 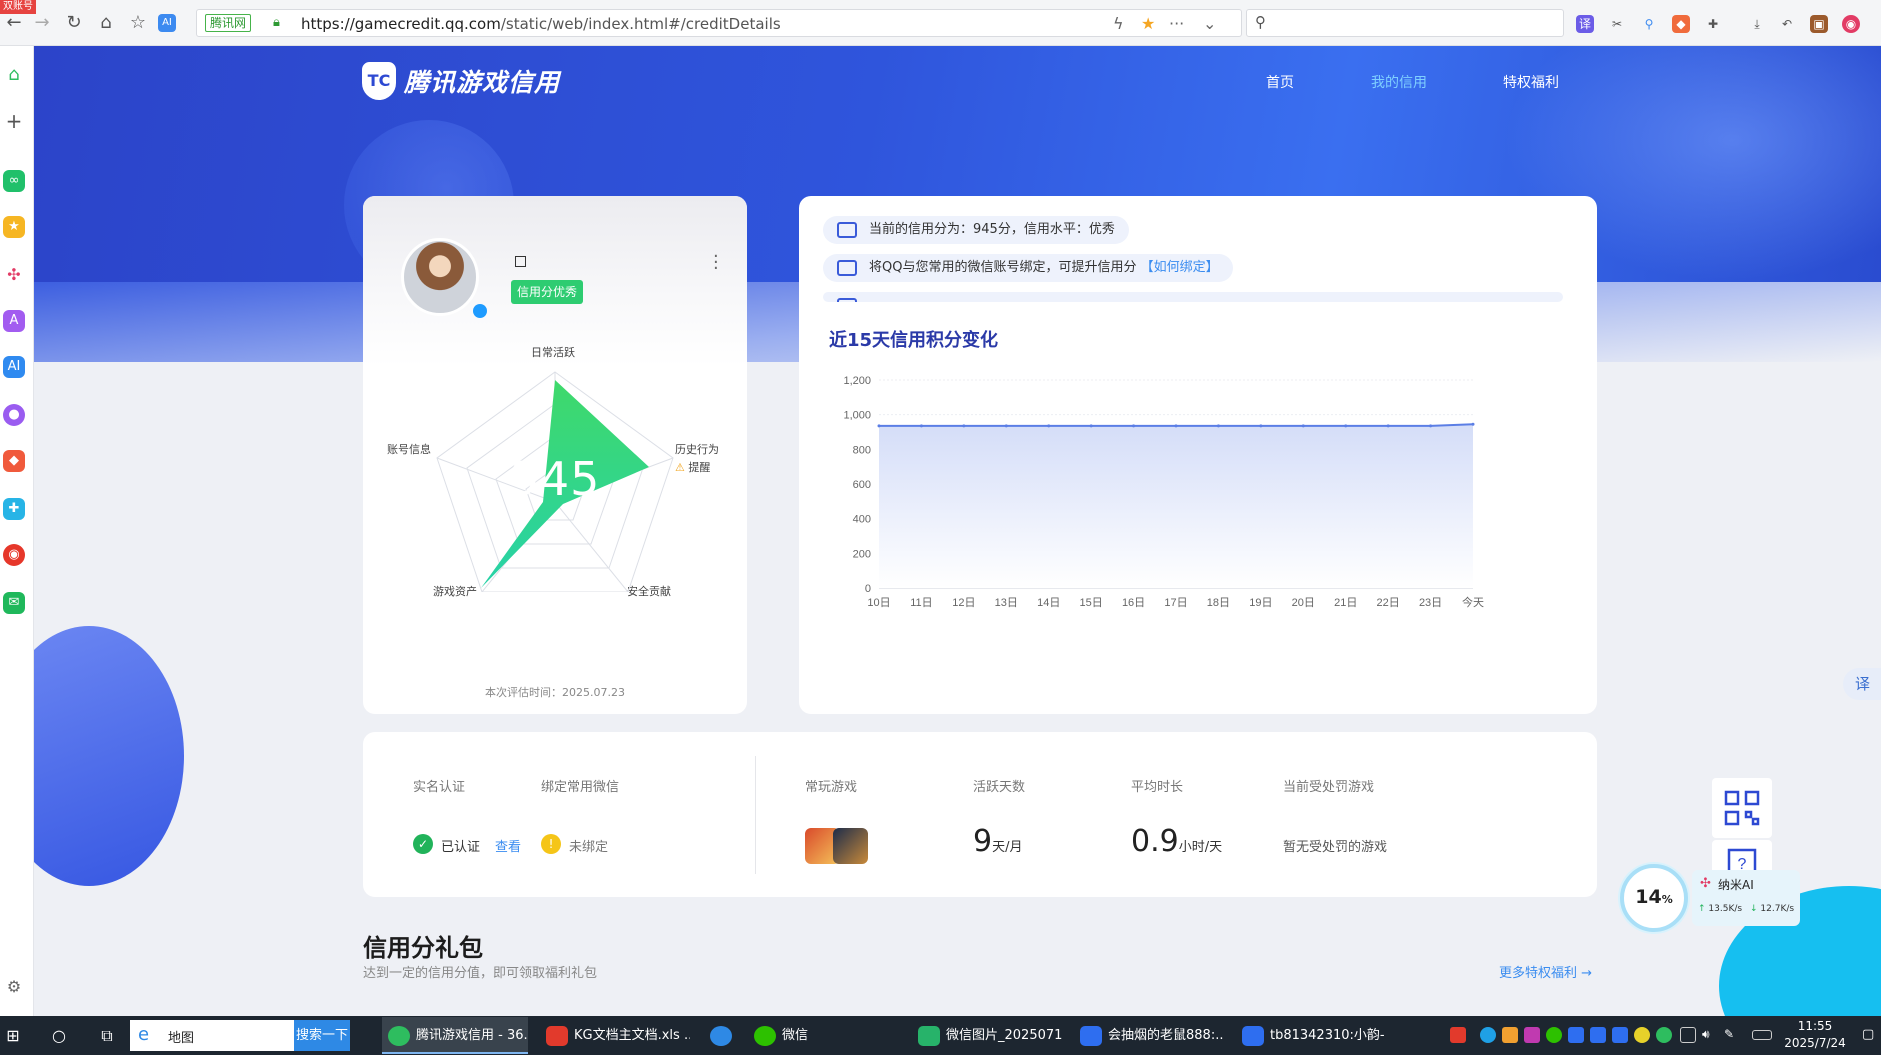 What do you see at coordinates (138, 23) in the screenshot?
I see `favorites-icon: ☆` at bounding box center [138, 23].